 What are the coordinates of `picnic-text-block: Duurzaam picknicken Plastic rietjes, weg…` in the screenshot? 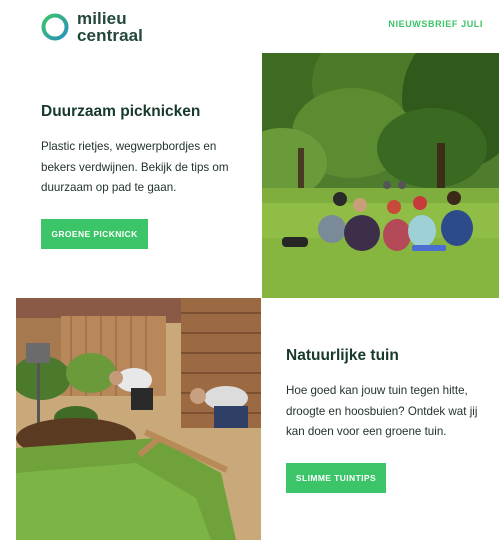 It's located at (141, 151).